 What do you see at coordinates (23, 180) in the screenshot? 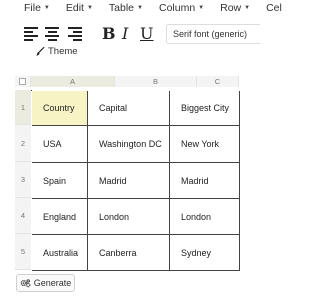
I see `row-header-3: 3` at bounding box center [23, 180].